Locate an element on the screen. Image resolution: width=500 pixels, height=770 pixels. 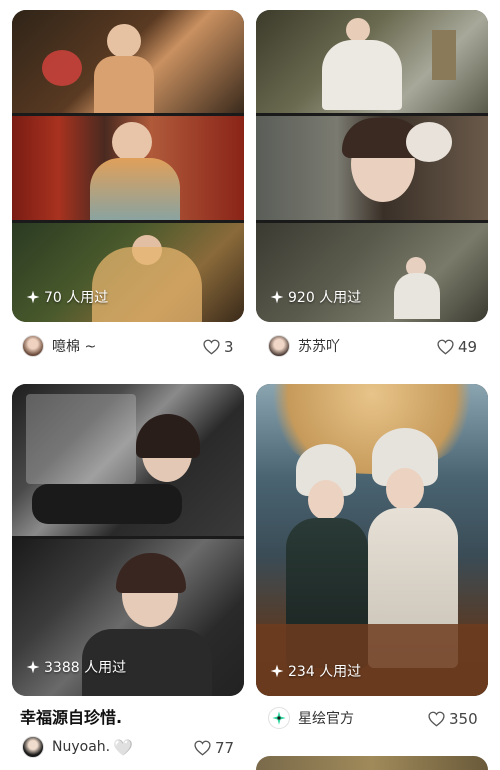
card-author: Nuyoah. 🤍 is located at coordinates (77, 747).